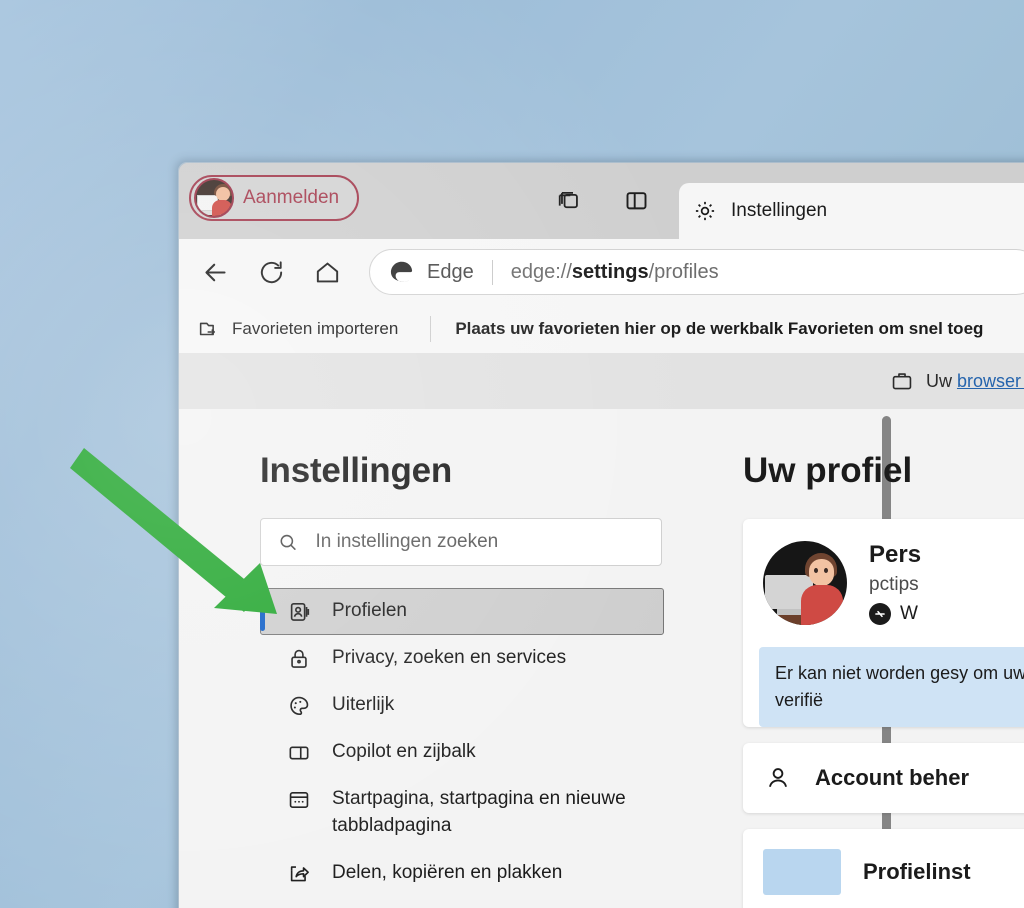 Image resolution: width=1024 pixels, height=908 pixels. Describe the element at coordinates (363, 704) in the screenshot. I see `sidebar-item-label: Uiterlijk` at that location.